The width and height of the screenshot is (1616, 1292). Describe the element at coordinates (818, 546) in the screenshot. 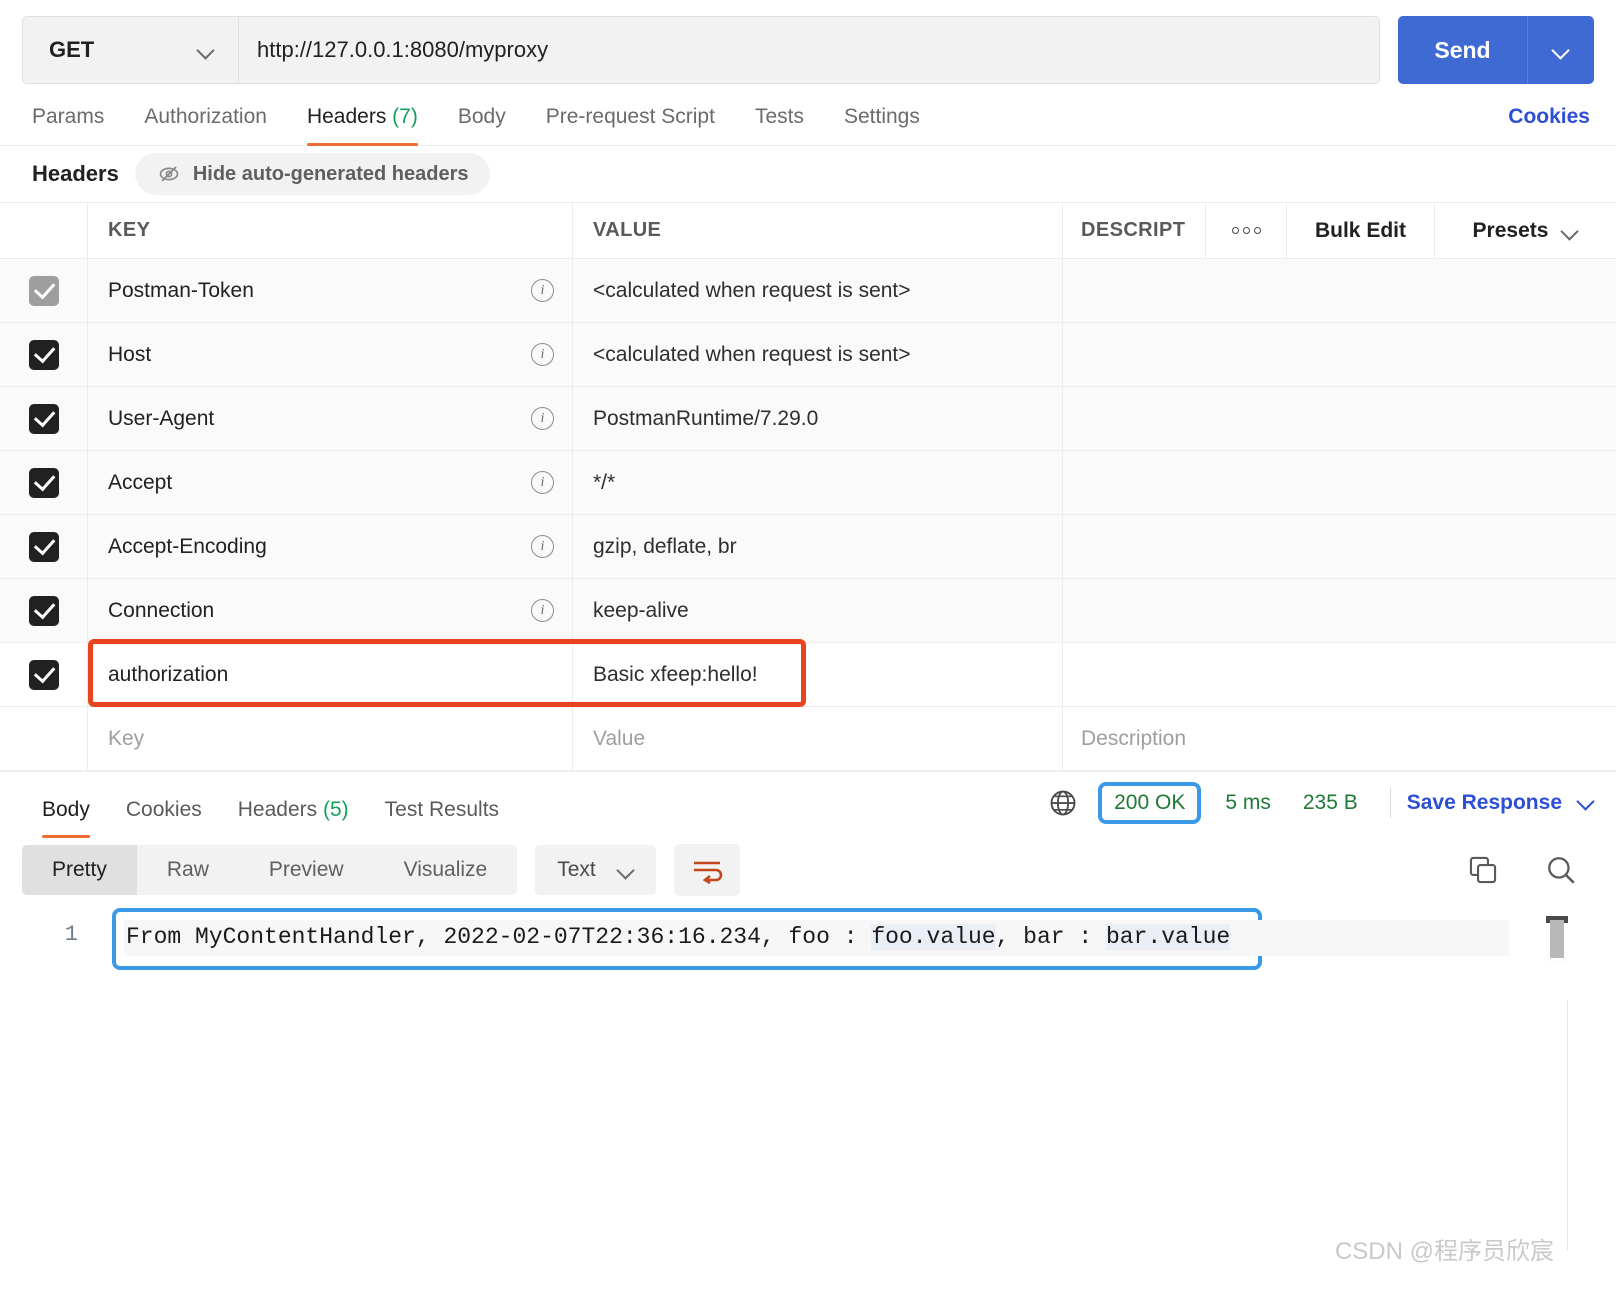

I see `row-value-cell: gzip, deflate, br` at that location.